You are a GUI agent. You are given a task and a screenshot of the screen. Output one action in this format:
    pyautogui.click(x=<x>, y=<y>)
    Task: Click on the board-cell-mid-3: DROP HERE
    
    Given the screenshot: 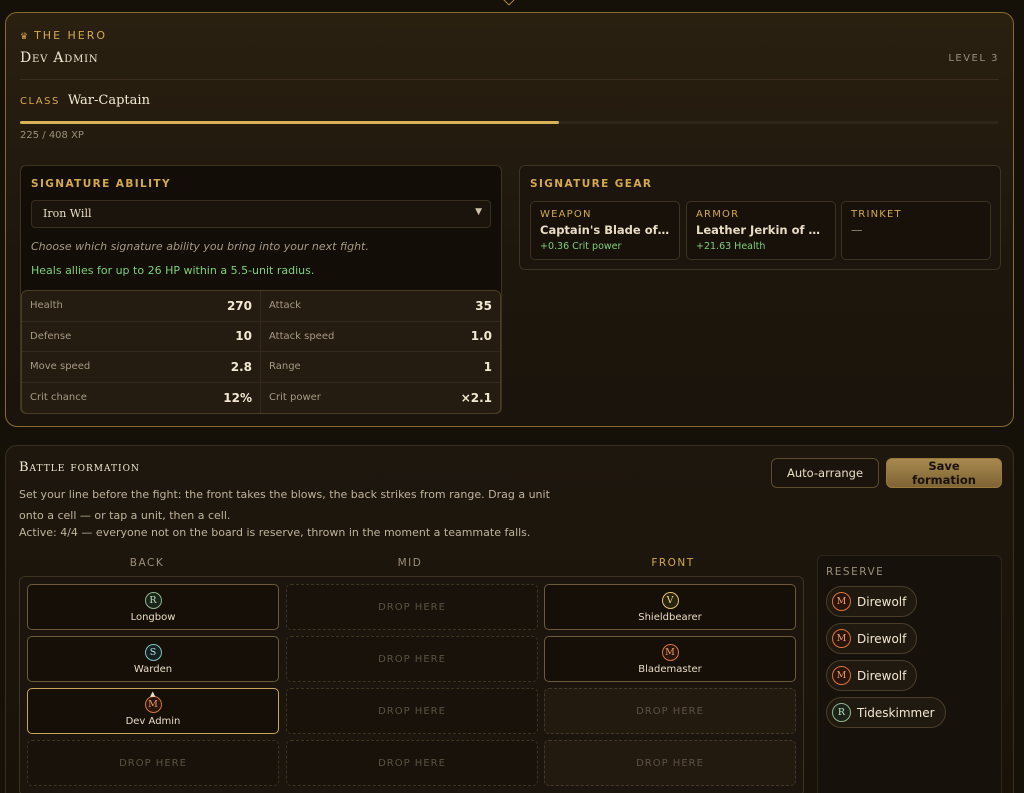 What is the action you would take?
    pyautogui.click(x=412, y=711)
    